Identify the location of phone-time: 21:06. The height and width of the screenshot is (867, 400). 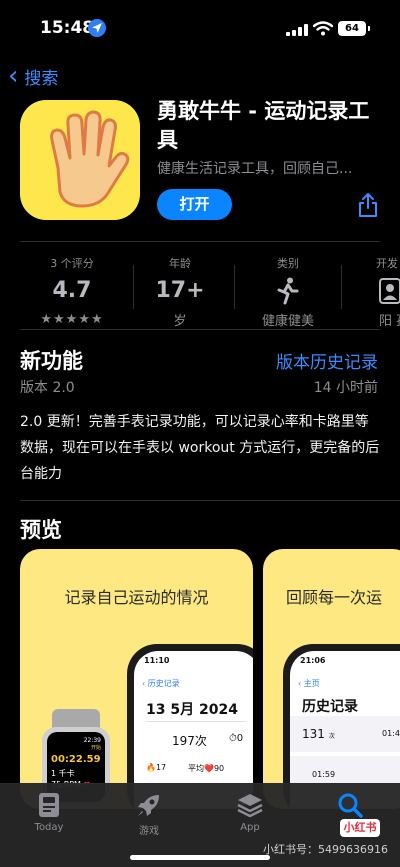
(313, 660).